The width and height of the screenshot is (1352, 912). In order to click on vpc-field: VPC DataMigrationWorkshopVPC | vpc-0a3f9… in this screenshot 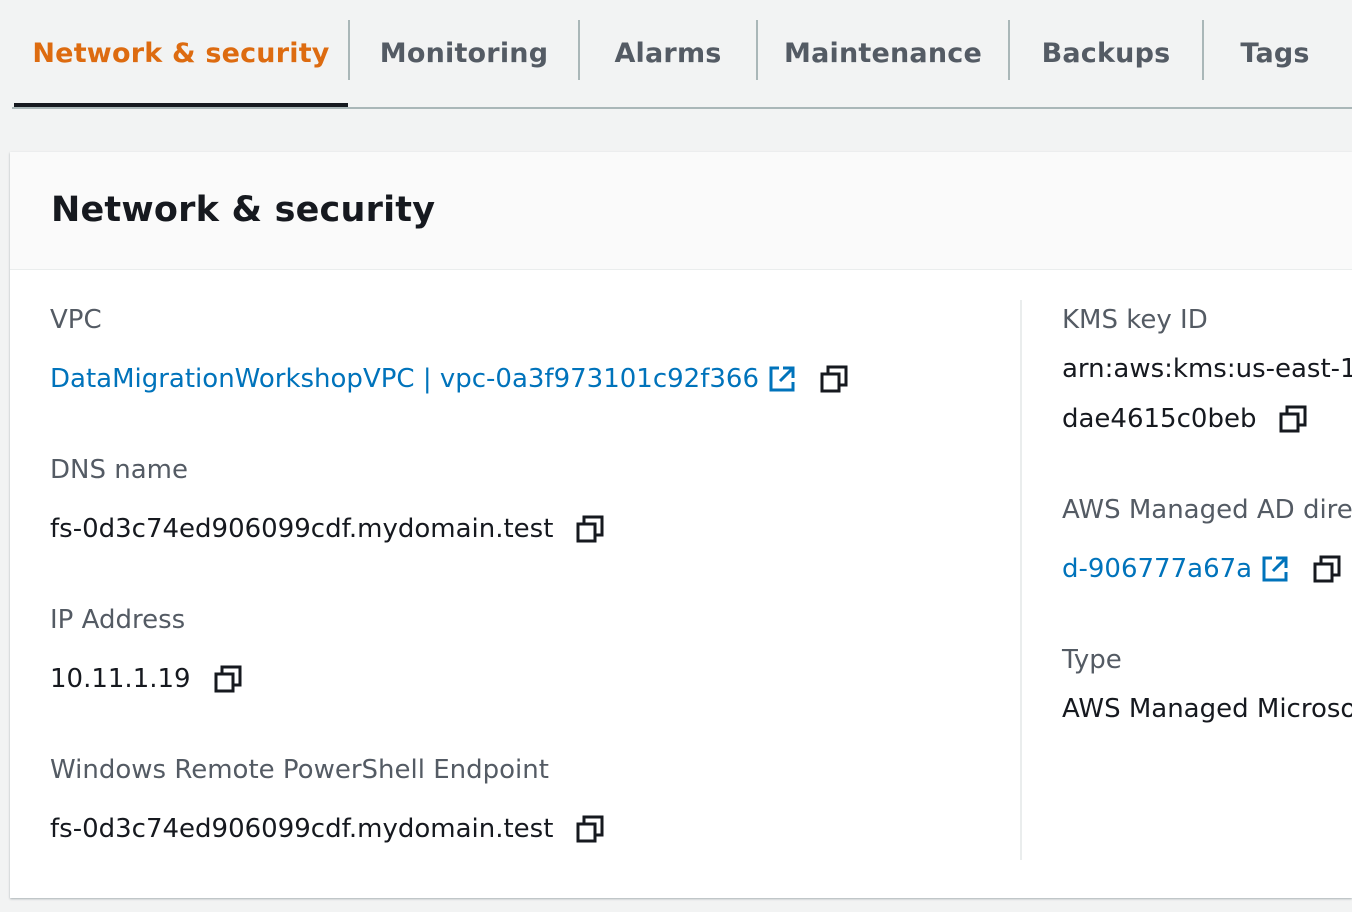, I will do `click(449, 349)`.